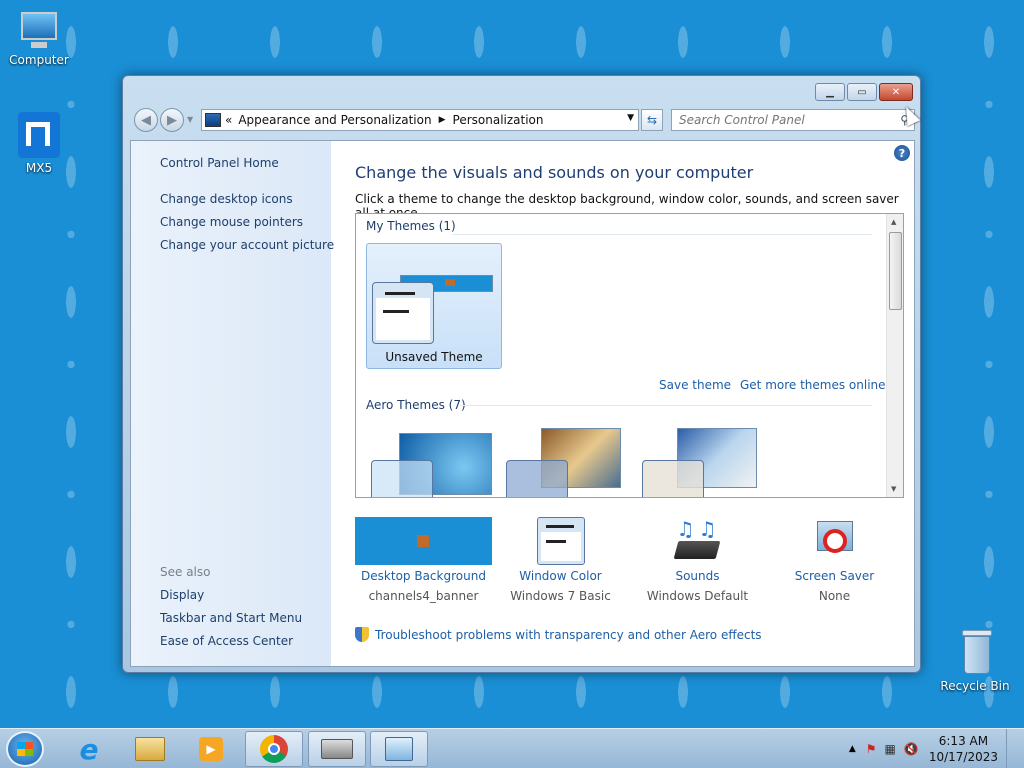  I want to click on breadcrumb-appearance: Appearance and Personalization, so click(334, 120).